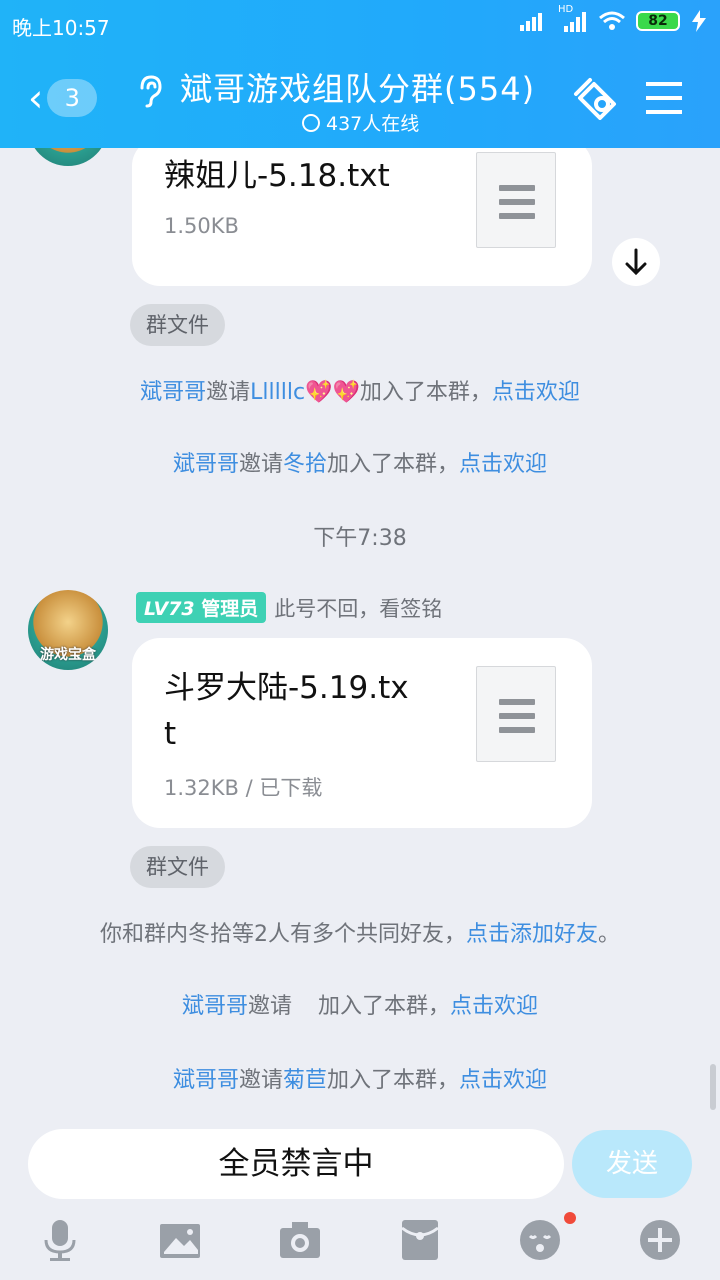 The width and height of the screenshot is (720, 1280). I want to click on emoji-icon, so click(540, 1240).